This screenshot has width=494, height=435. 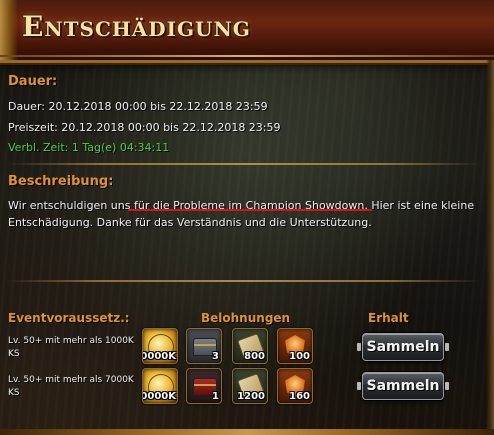 What do you see at coordinates (388, 318) in the screenshot?
I see `received-column-header: Erhalt` at bounding box center [388, 318].